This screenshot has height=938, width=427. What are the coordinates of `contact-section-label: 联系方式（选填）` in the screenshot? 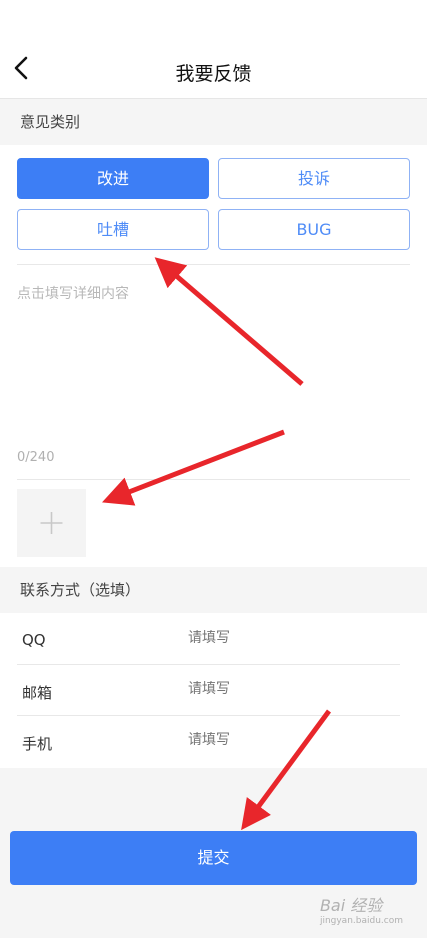 It's located at (213, 590).